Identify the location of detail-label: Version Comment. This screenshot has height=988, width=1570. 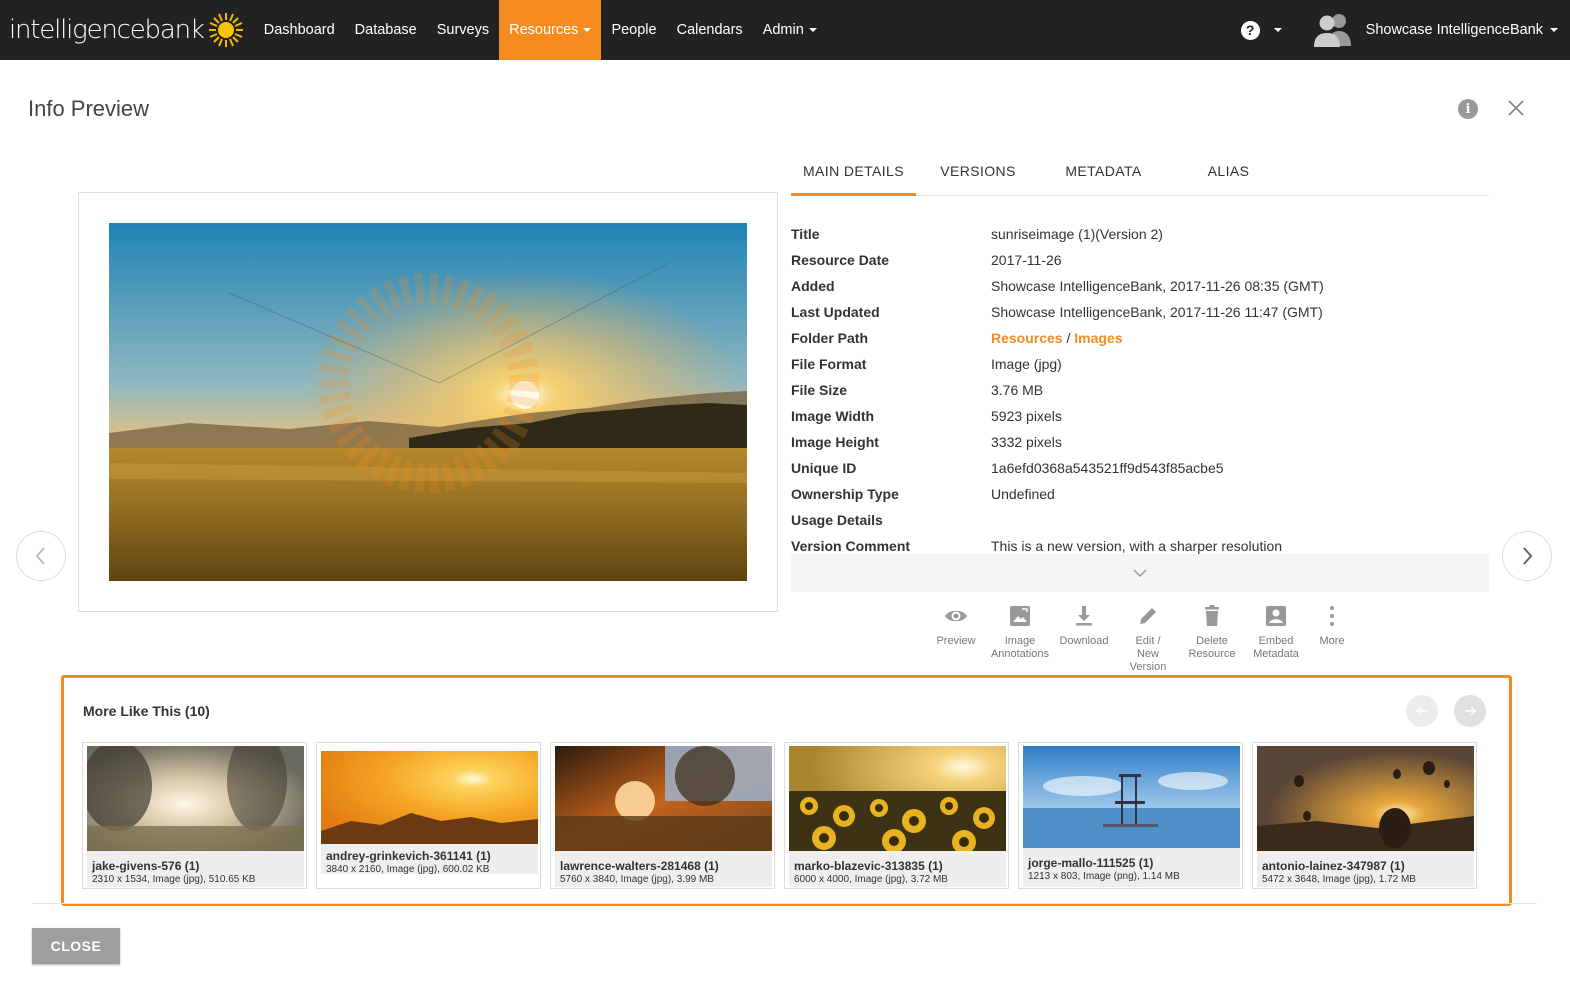
(851, 546).